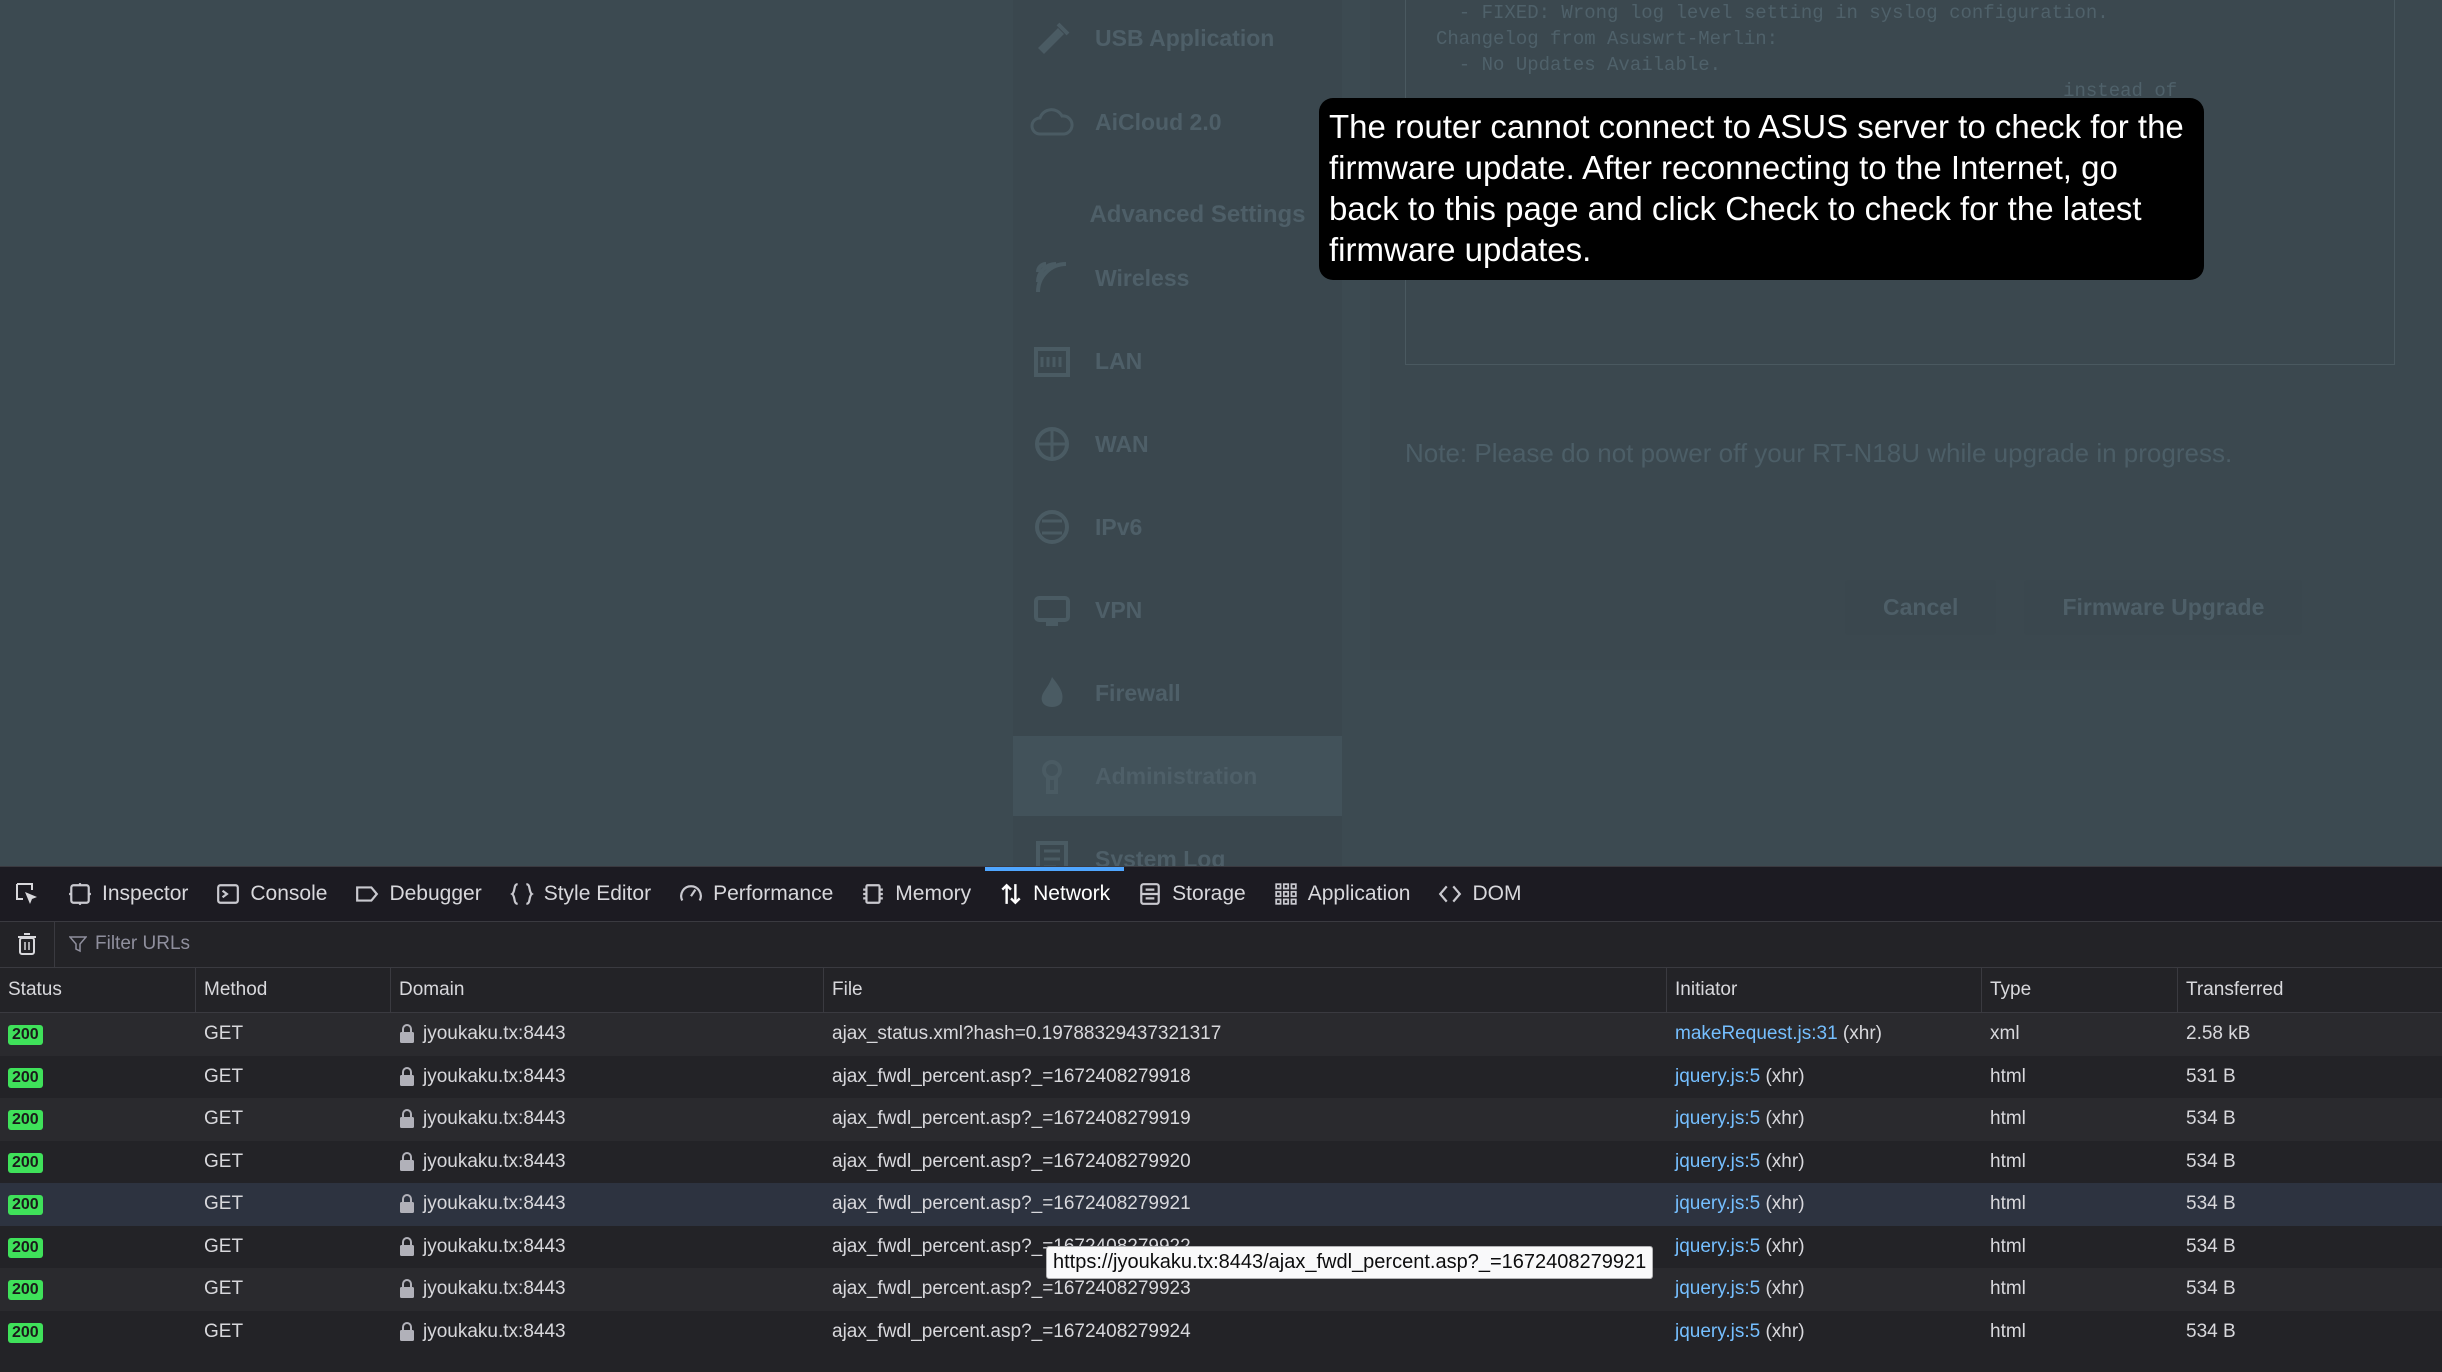  What do you see at coordinates (1177, 842) in the screenshot?
I see `sidebar-item-system-log: System Log` at bounding box center [1177, 842].